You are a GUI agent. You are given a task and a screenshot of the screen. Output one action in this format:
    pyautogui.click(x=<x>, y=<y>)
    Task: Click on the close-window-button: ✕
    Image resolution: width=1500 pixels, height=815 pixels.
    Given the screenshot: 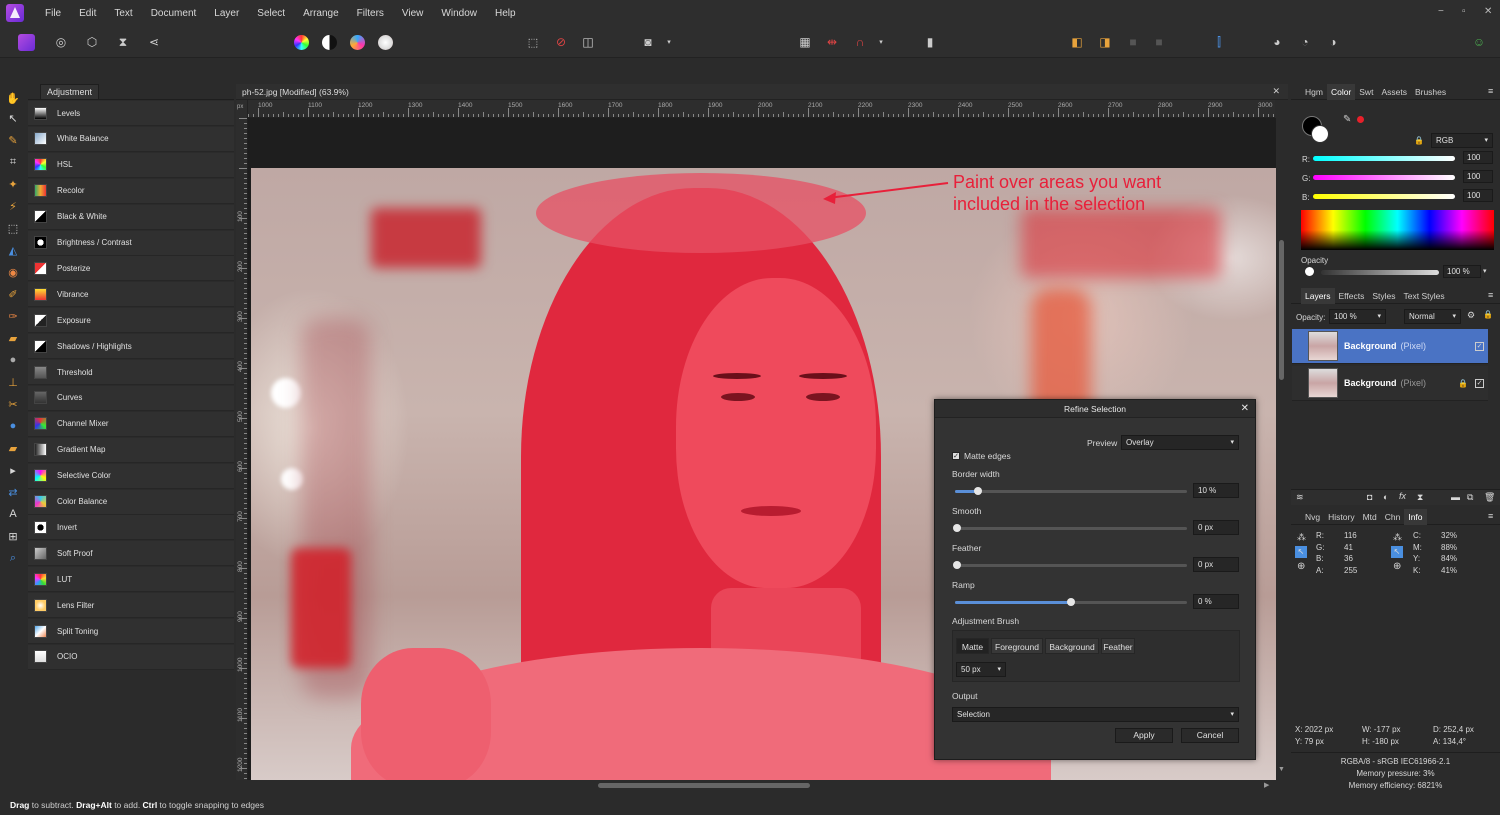 What is the action you would take?
    pyautogui.click(x=1488, y=11)
    